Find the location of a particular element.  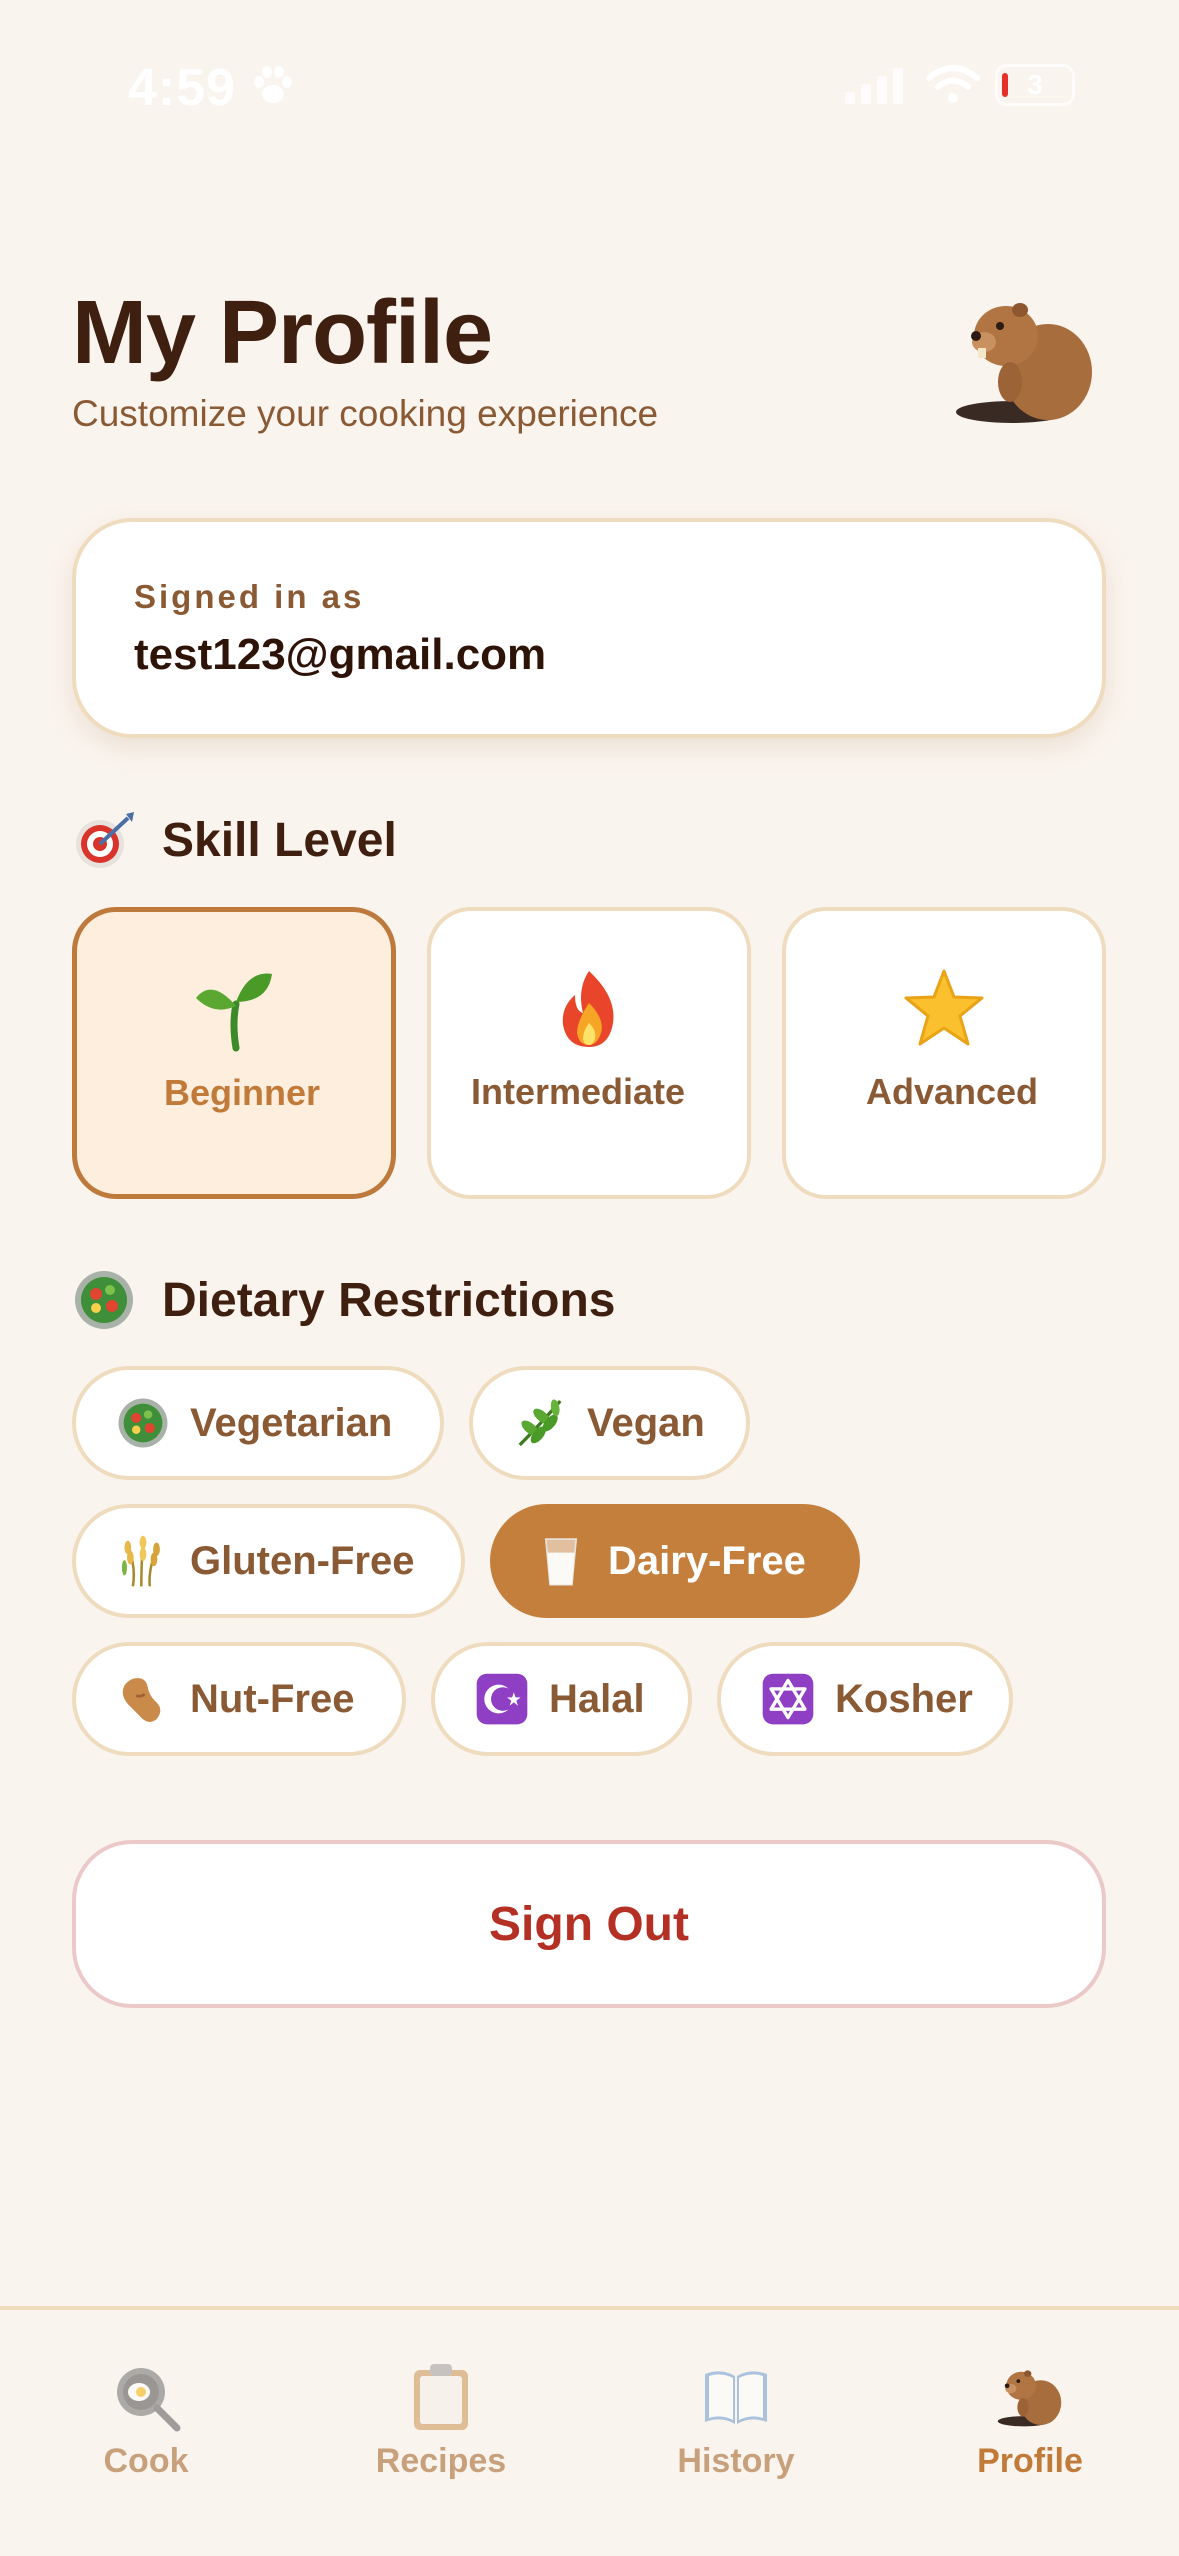

tab-profile: Profile is located at coordinates (1030, 2432).